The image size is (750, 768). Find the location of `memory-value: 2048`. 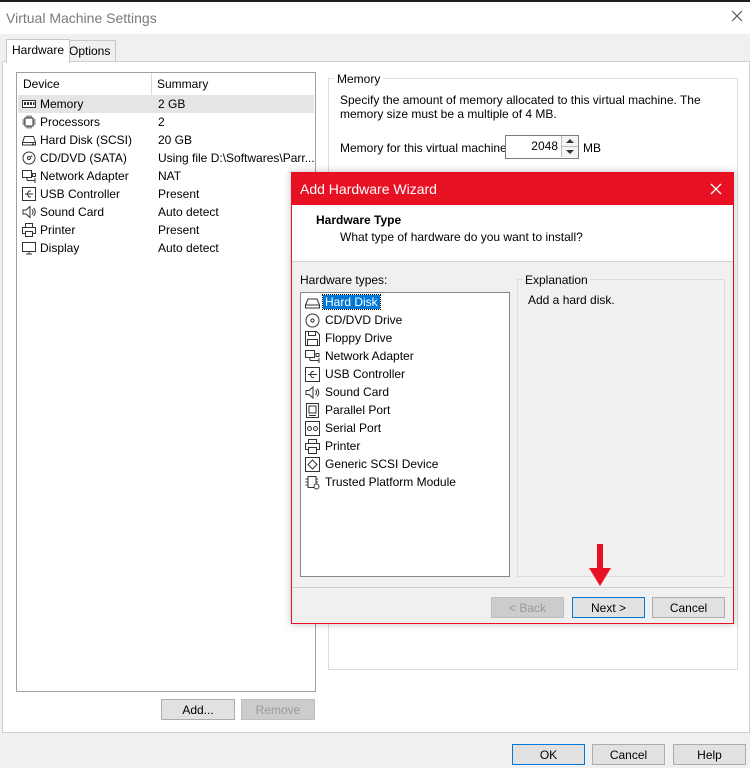

memory-value: 2048 is located at coordinates (532, 146).